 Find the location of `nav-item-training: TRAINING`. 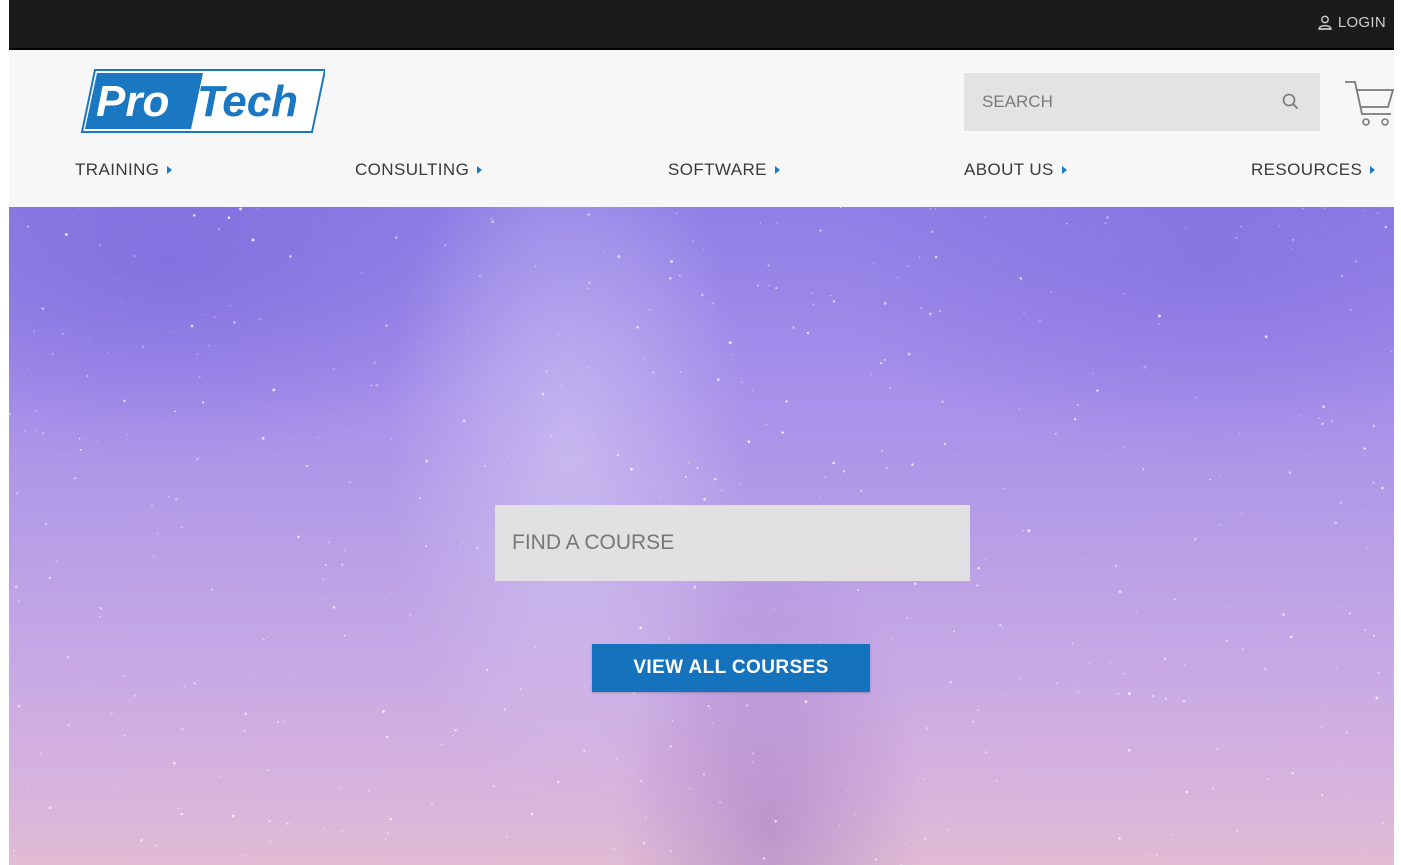

nav-item-training: TRAINING is located at coordinates (124, 170).